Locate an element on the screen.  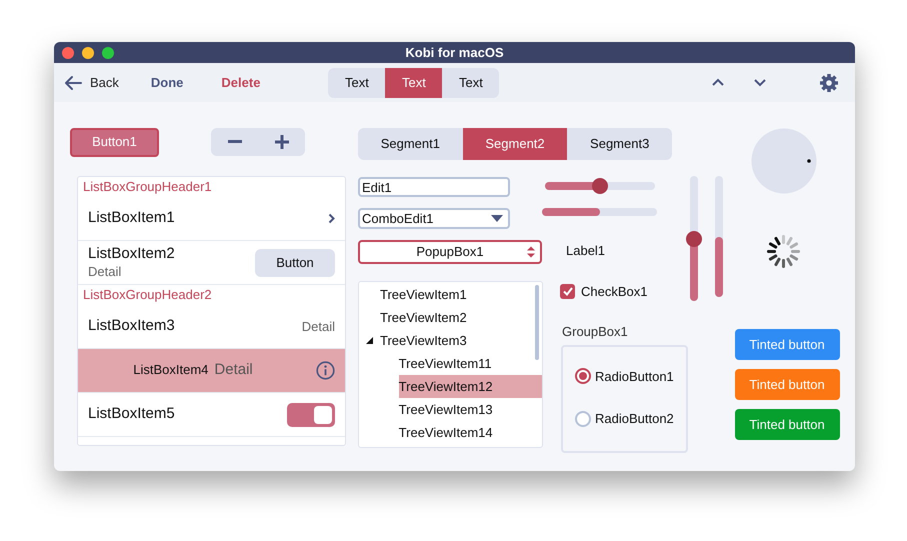
item-title: ListBoxItem4 is located at coordinates (170, 370).